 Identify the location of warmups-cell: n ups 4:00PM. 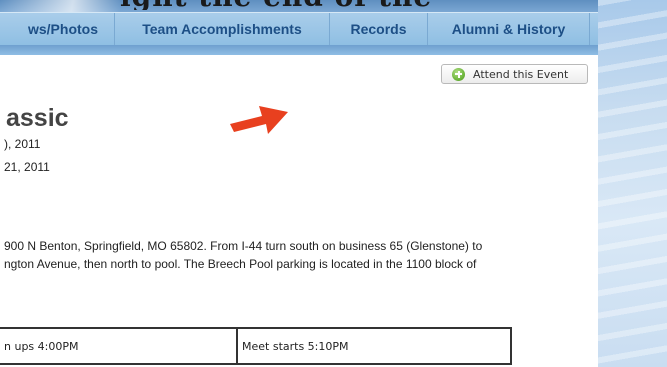
(119, 346).